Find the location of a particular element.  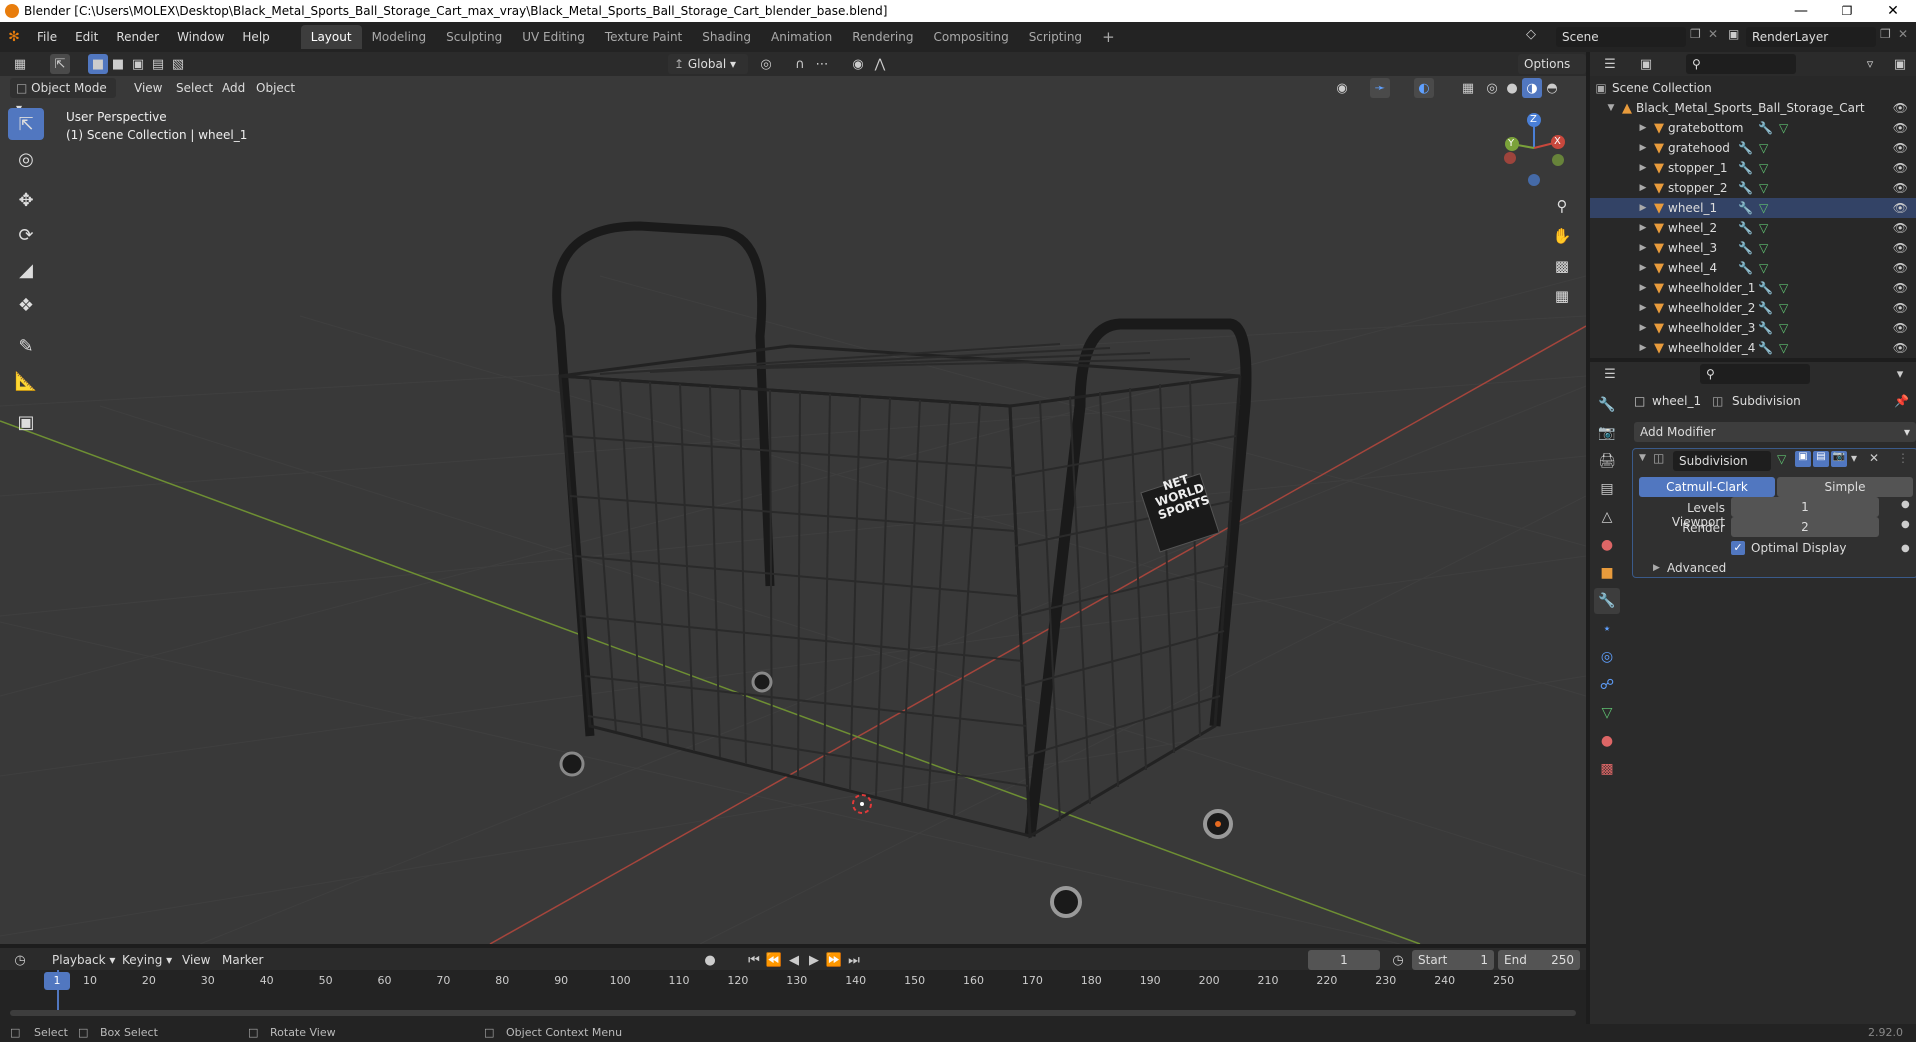

tab-modeling: Modeling is located at coordinates (399, 37).